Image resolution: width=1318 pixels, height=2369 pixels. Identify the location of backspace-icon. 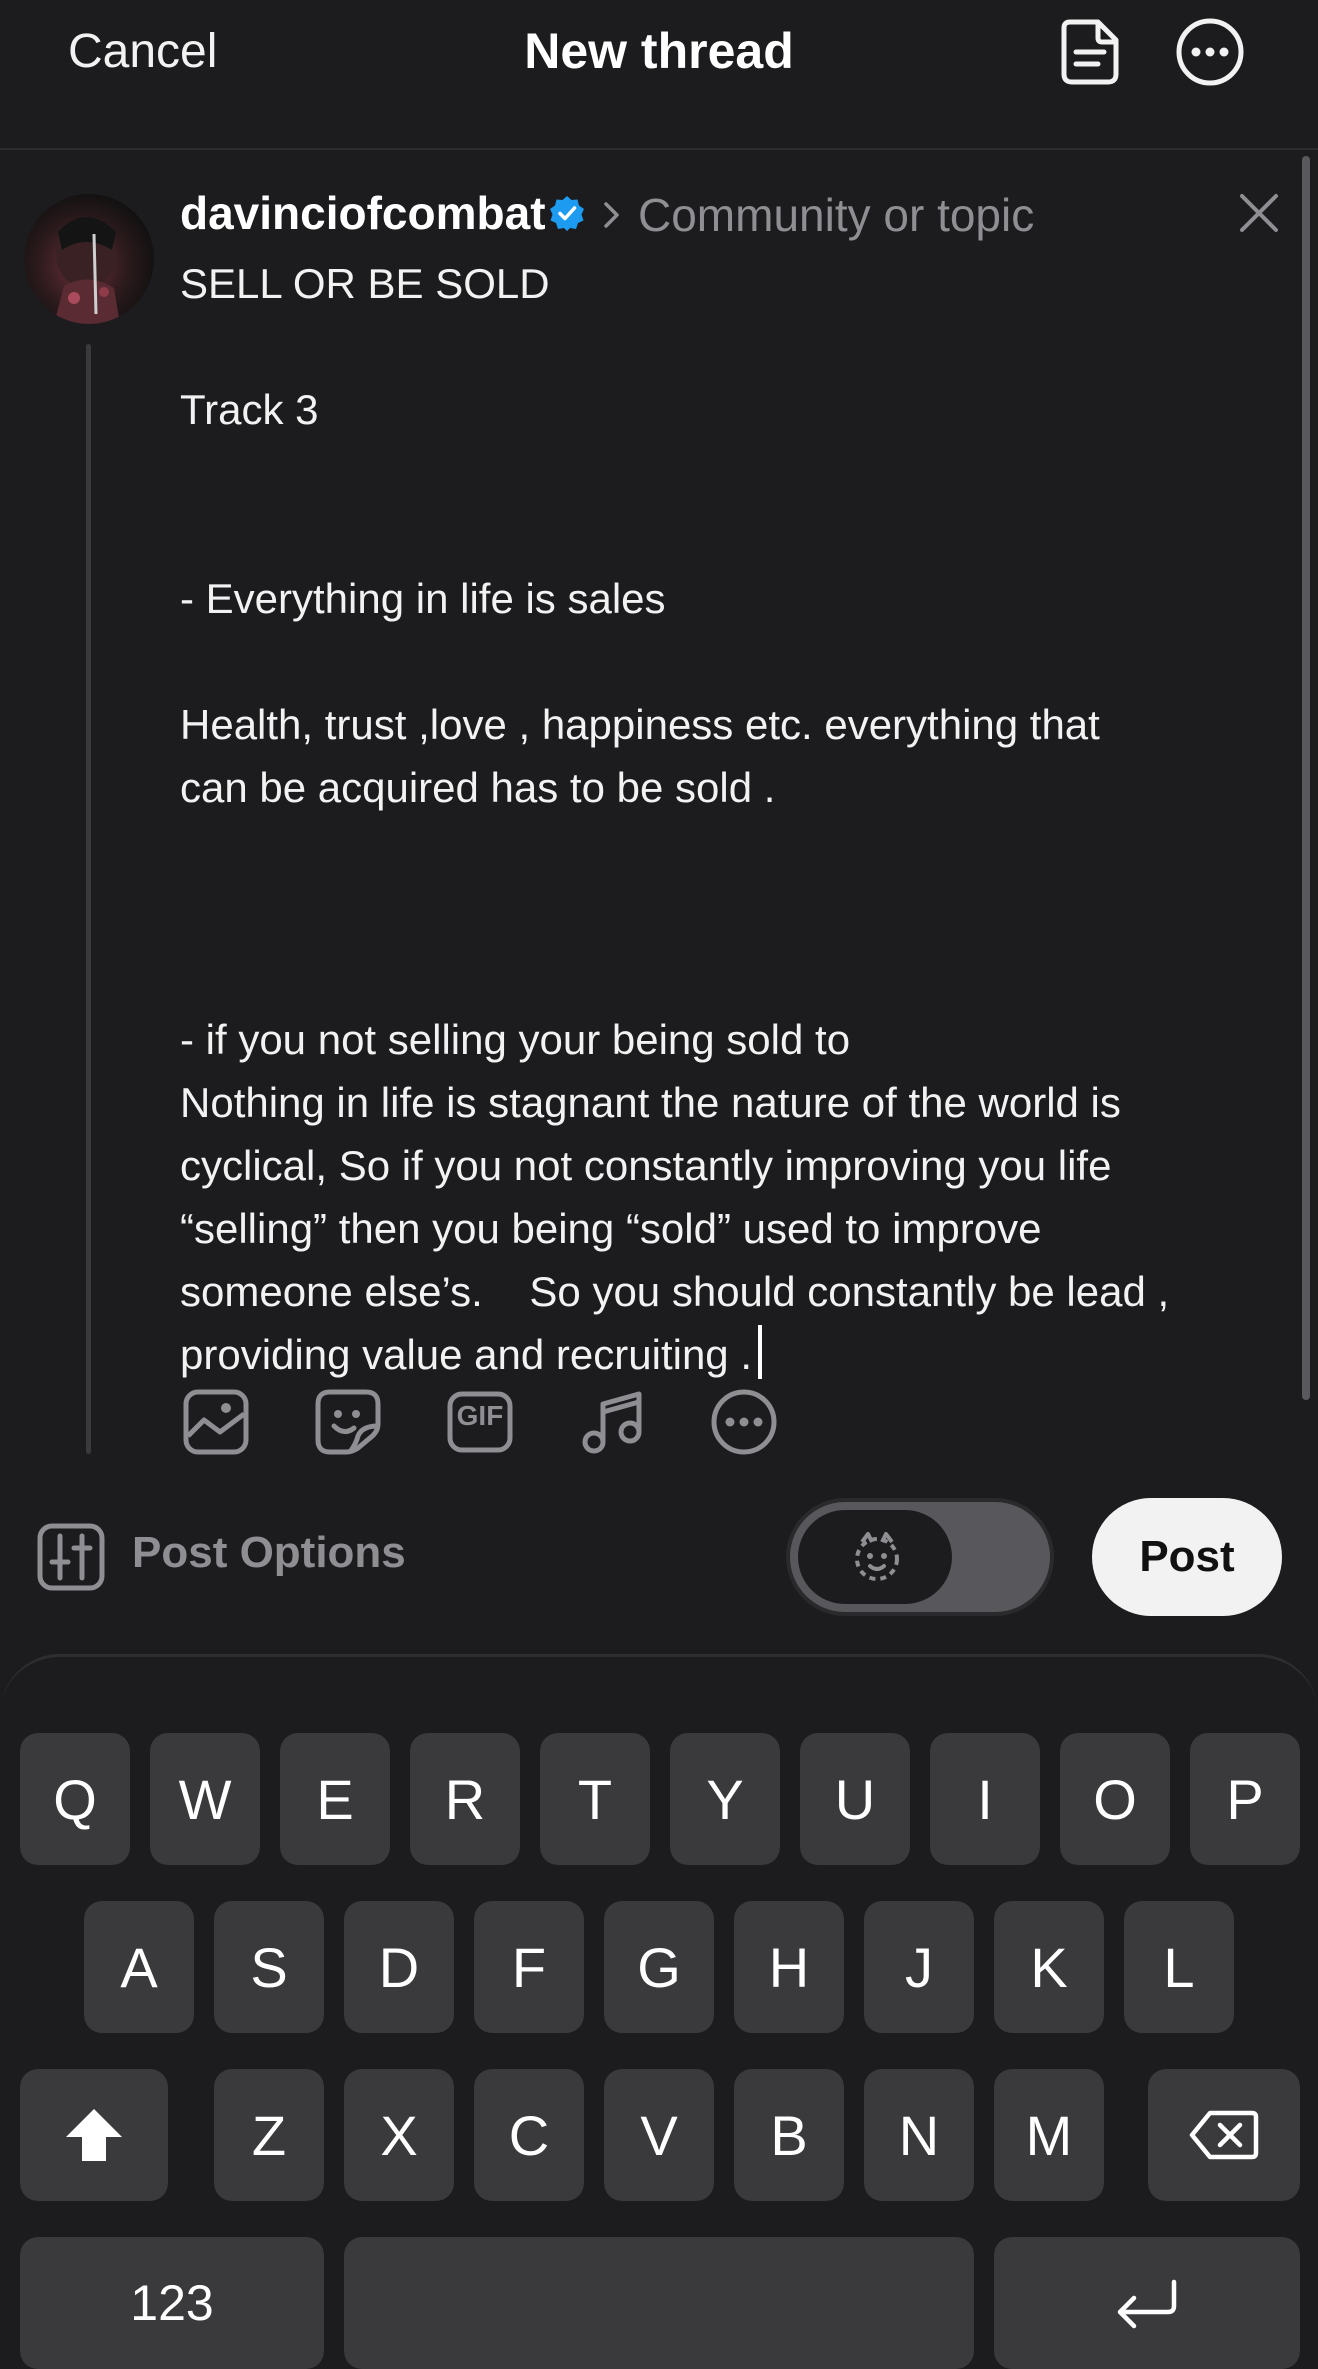
(1224, 2135).